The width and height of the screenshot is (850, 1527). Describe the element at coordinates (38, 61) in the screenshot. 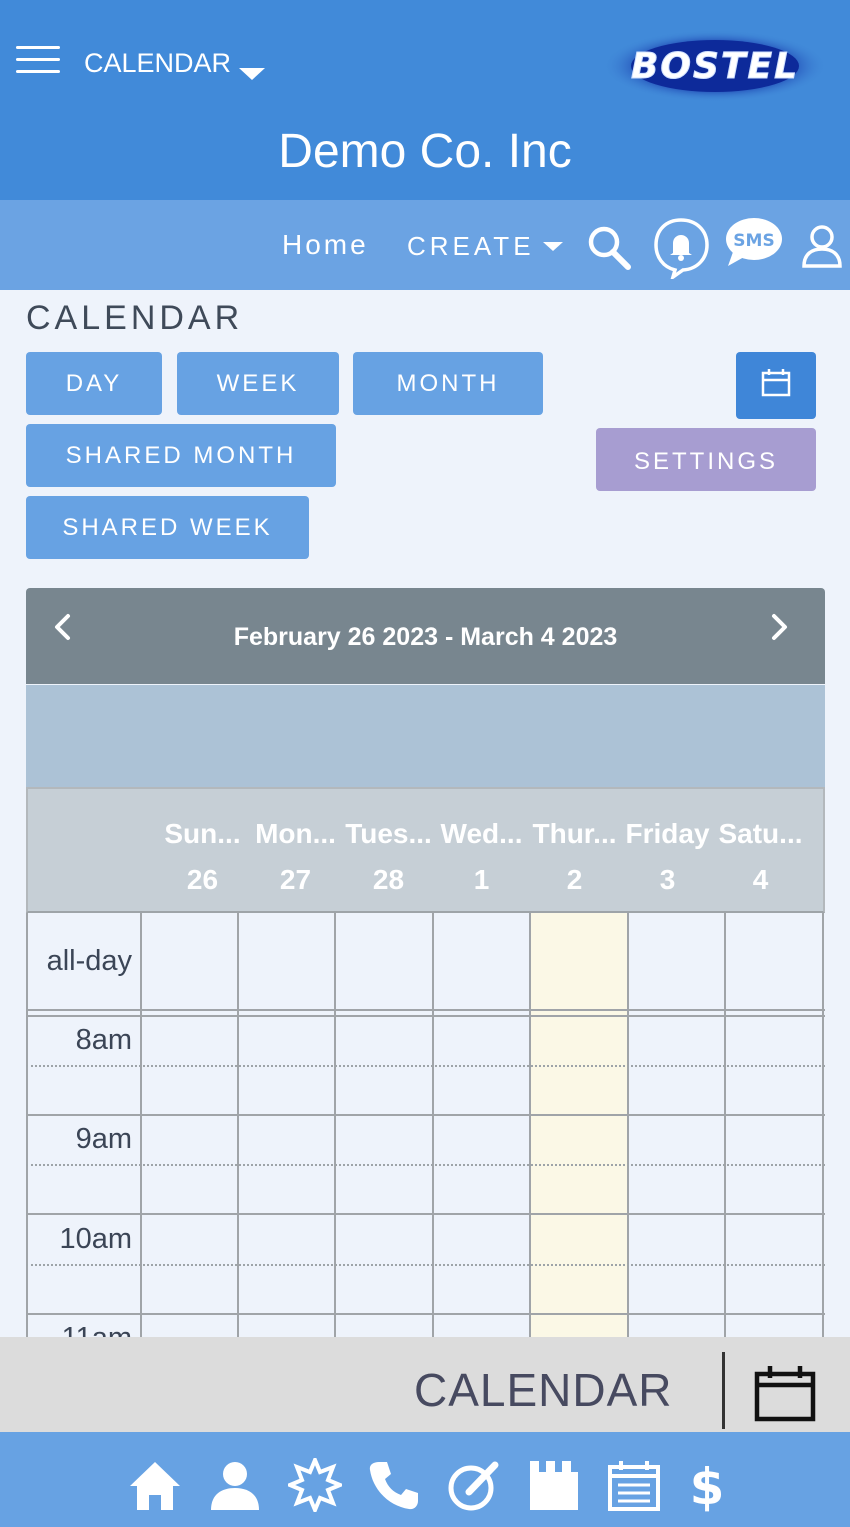

I see `menu-icon` at that location.